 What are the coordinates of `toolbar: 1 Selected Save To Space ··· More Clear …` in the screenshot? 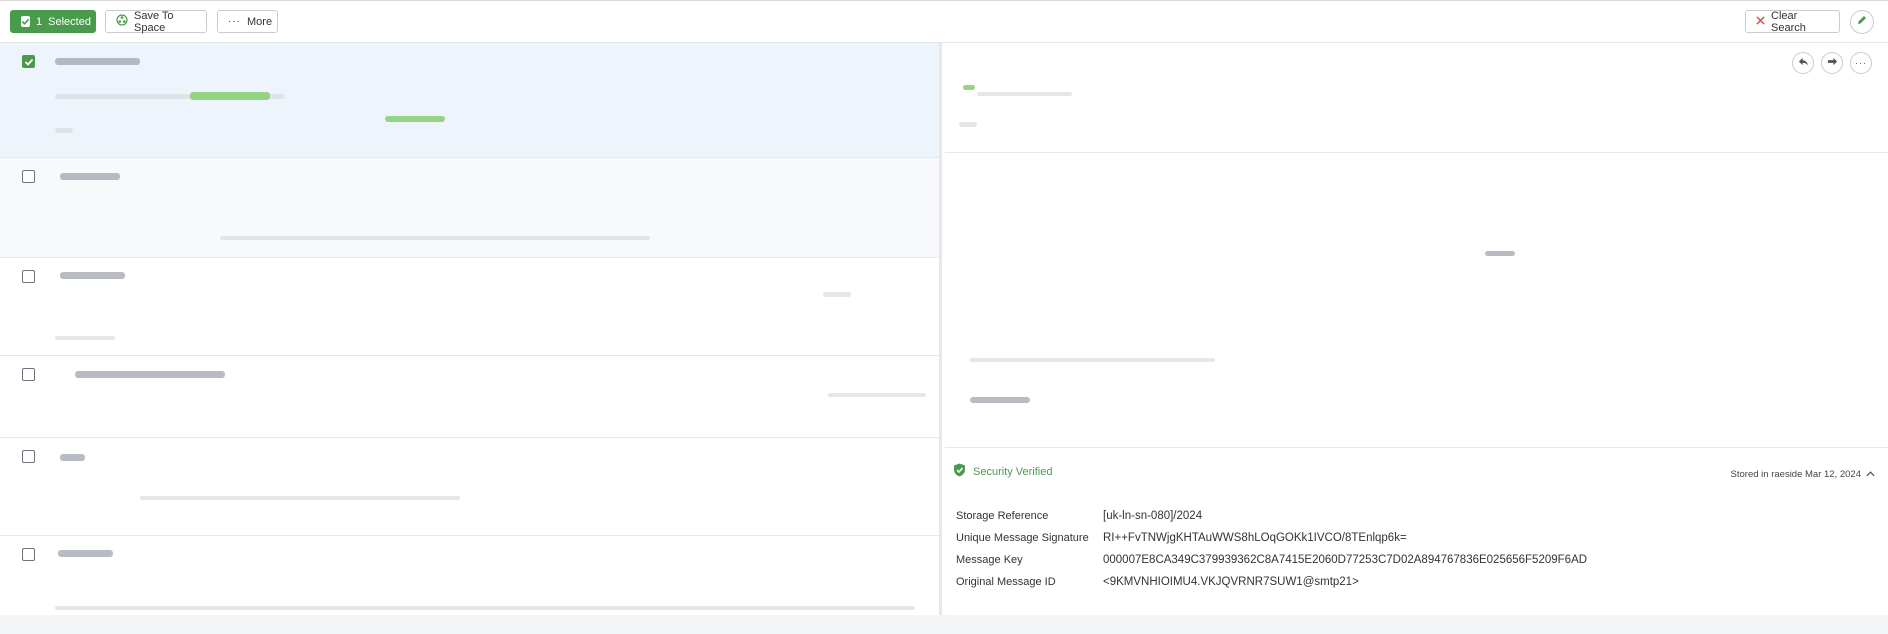 It's located at (944, 22).